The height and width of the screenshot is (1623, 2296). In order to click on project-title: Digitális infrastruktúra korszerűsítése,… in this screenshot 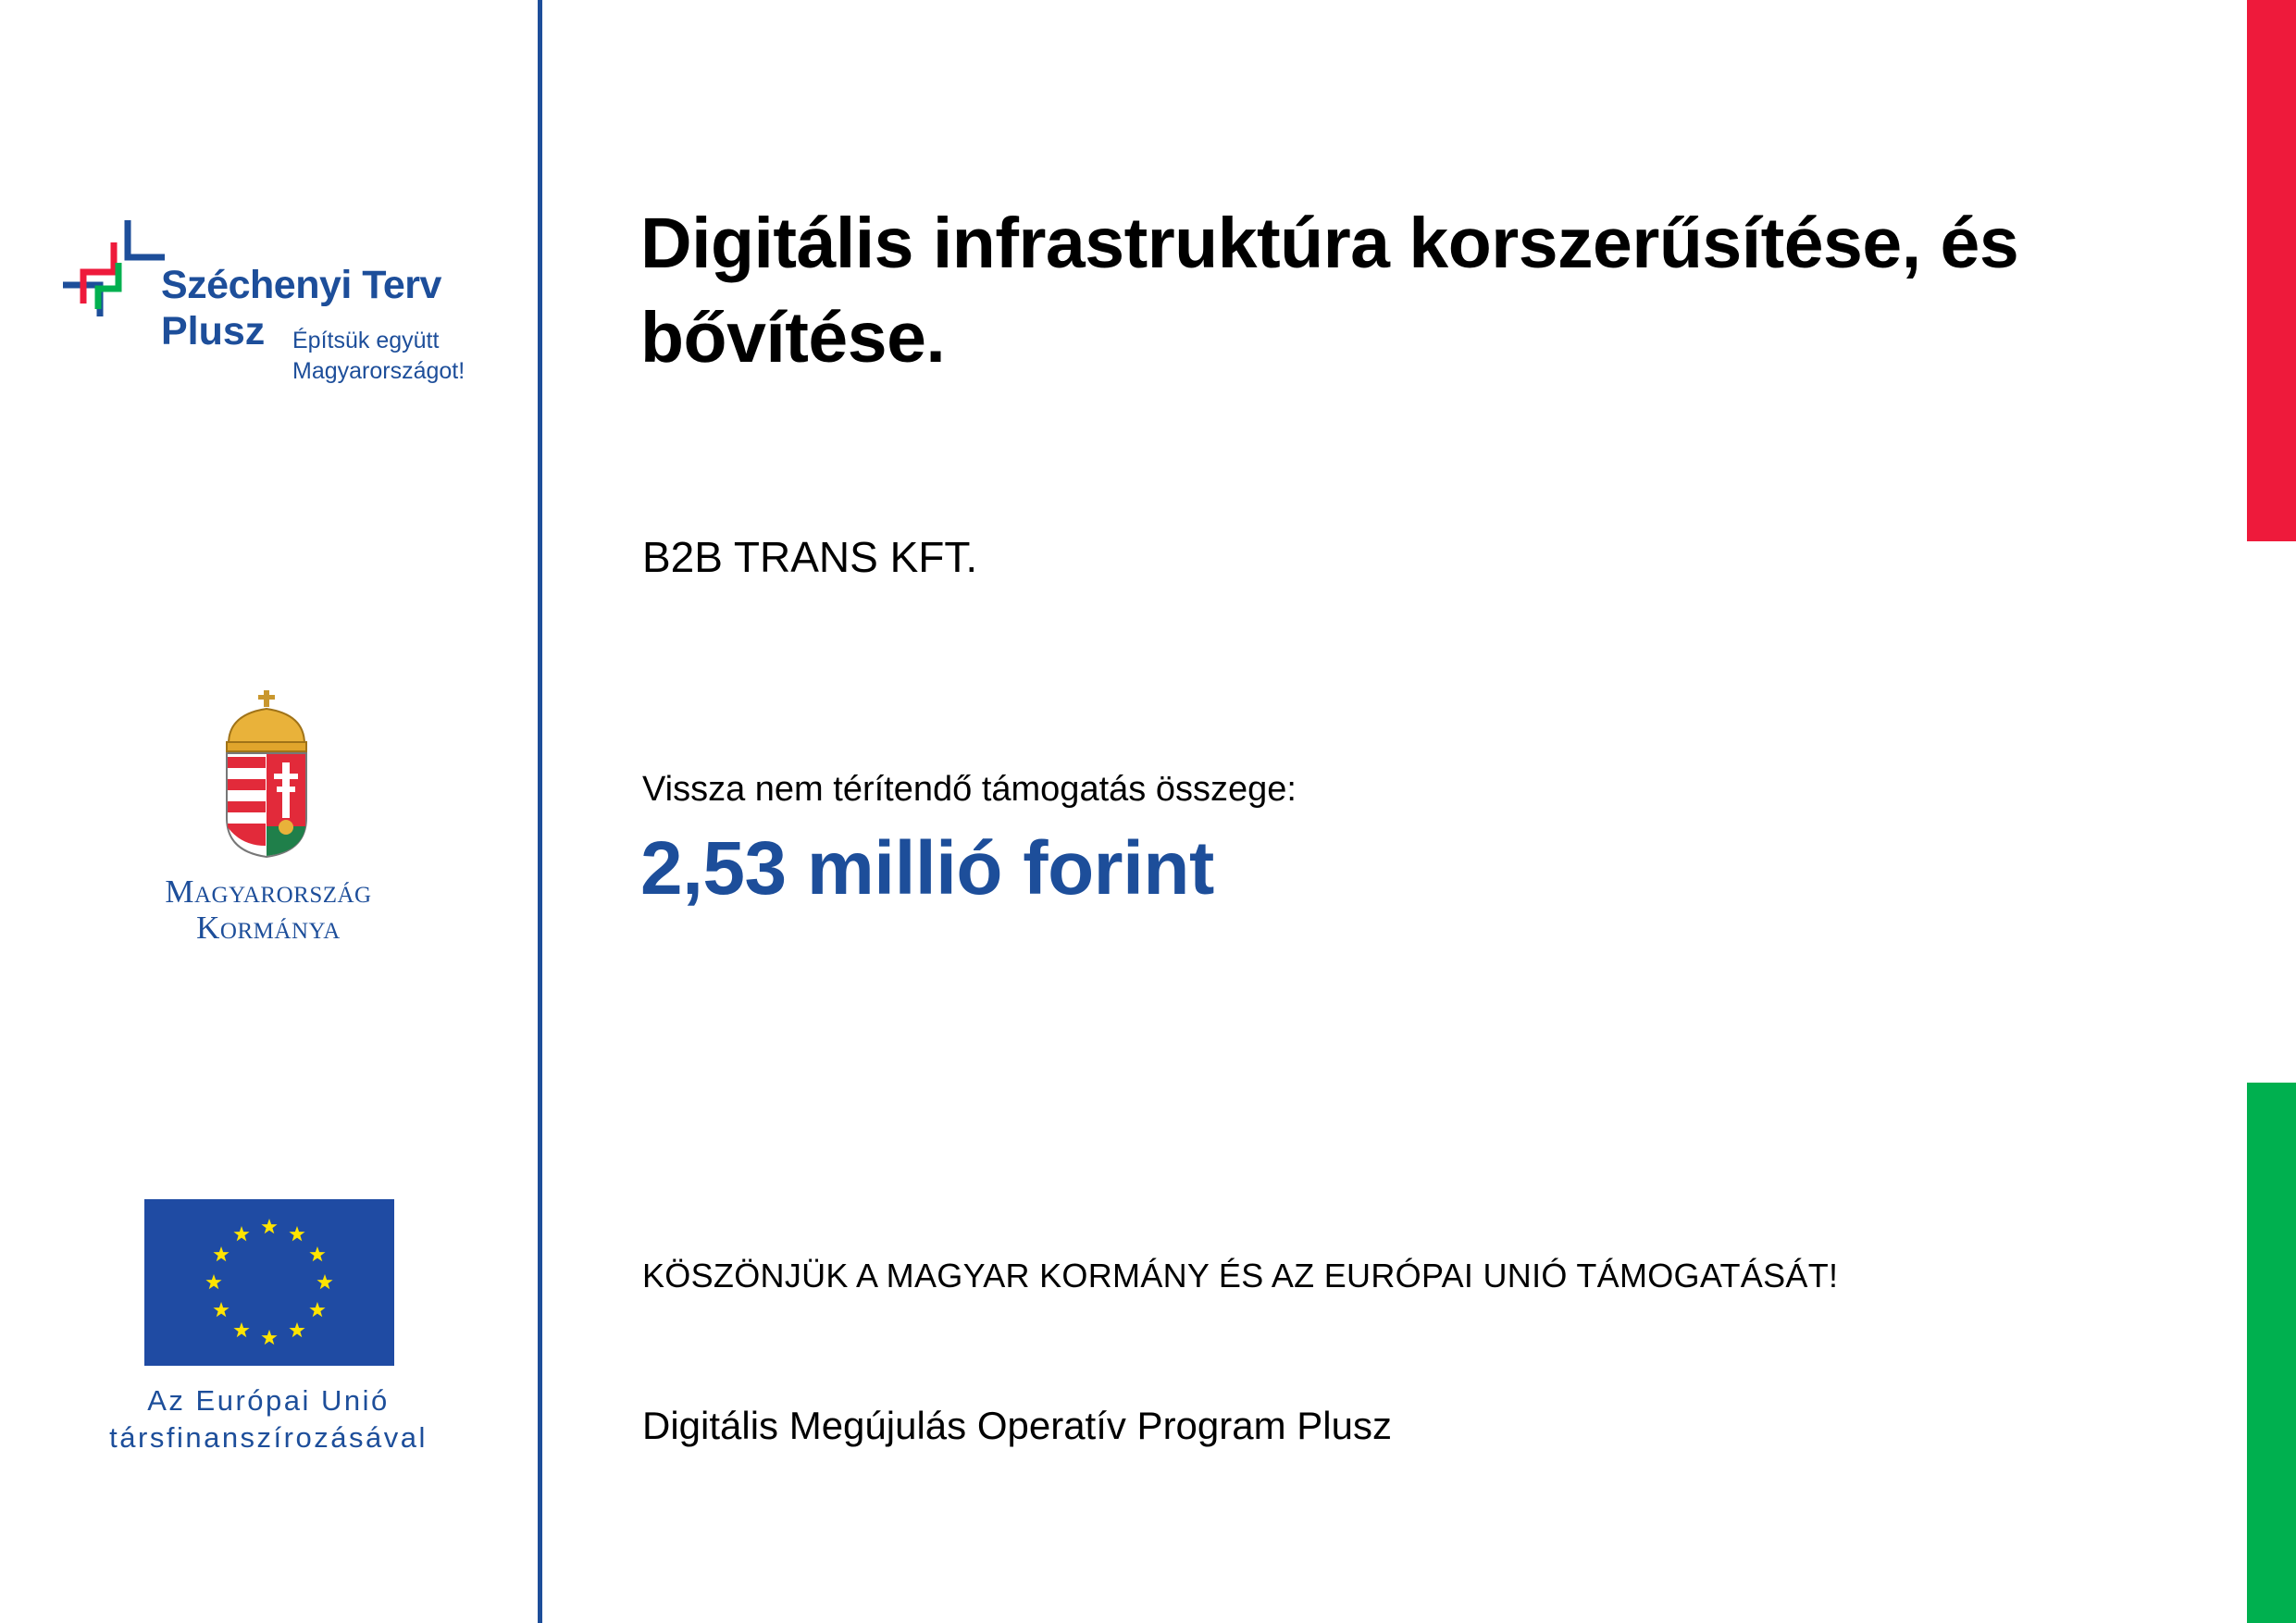, I will do `click(1330, 291)`.